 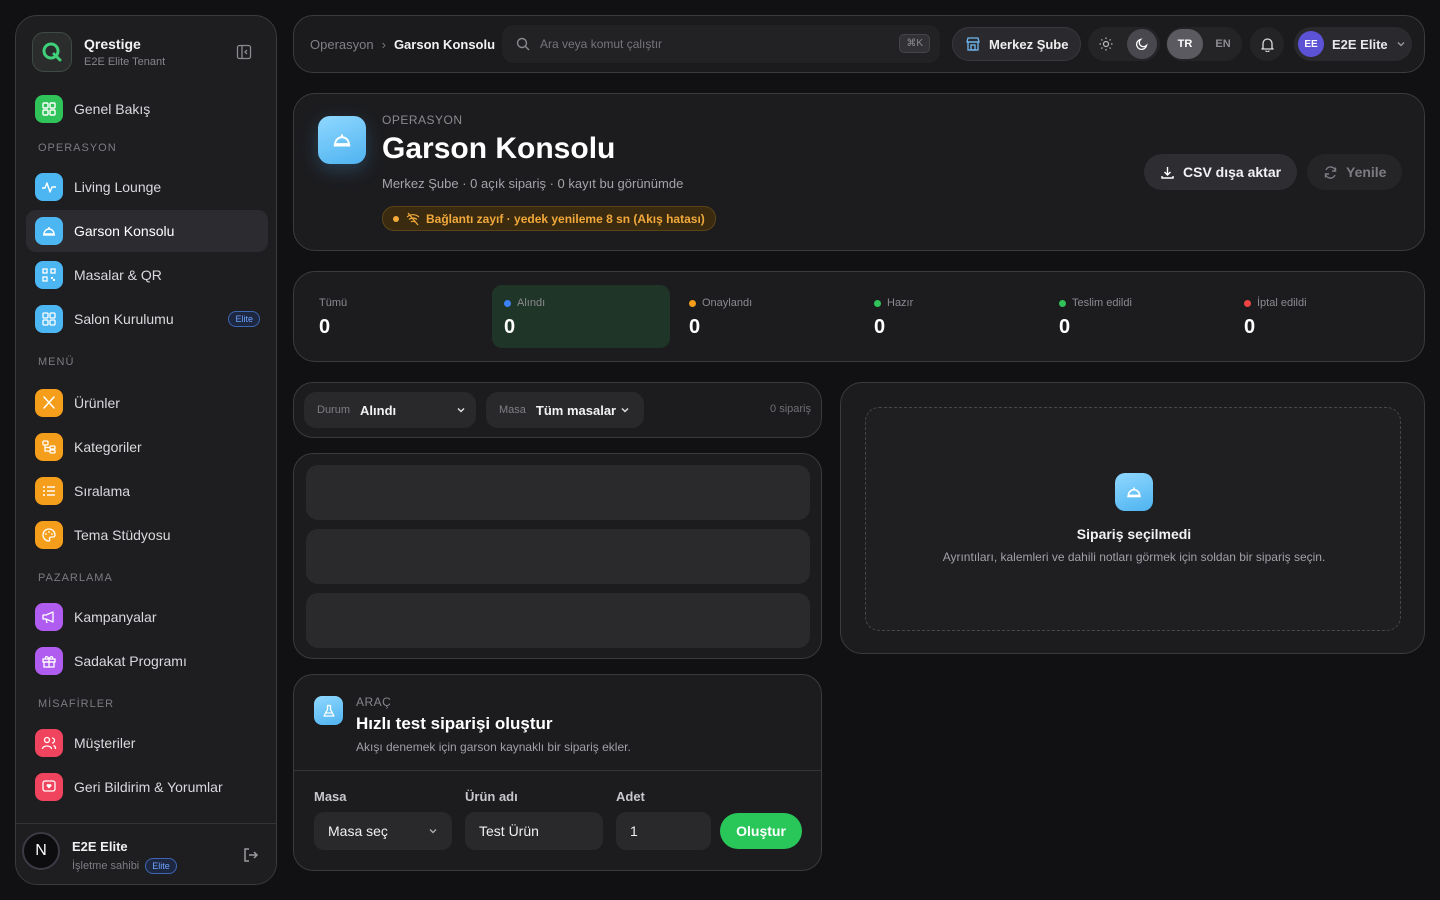 What do you see at coordinates (1124, 44) in the screenshot?
I see `theme-toggle` at bounding box center [1124, 44].